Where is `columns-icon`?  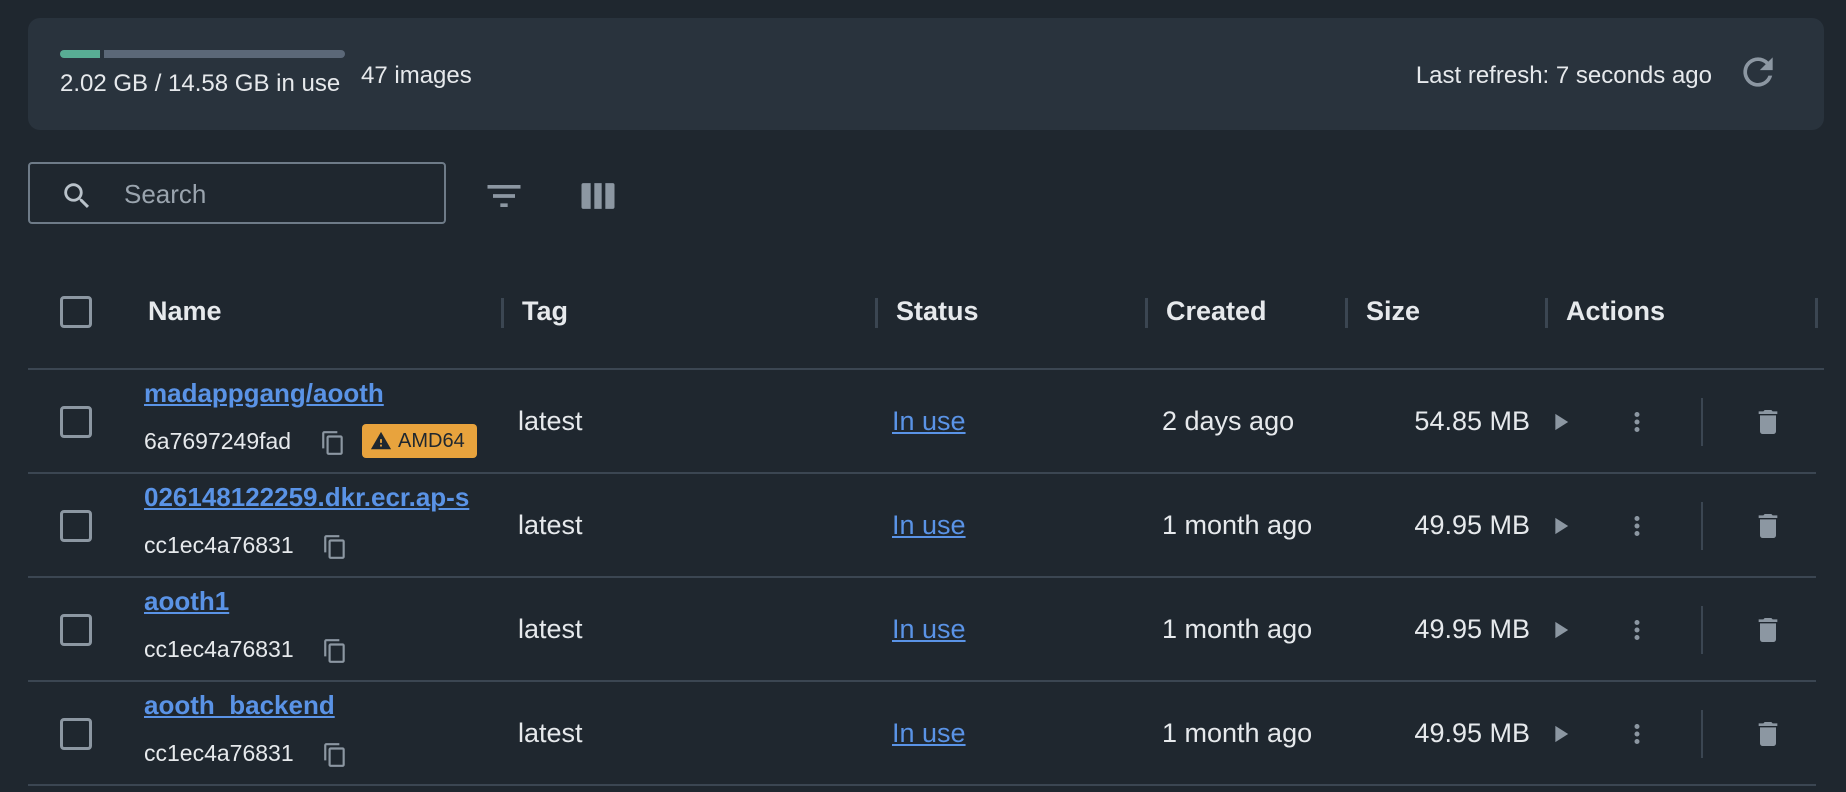
columns-icon is located at coordinates (598, 196).